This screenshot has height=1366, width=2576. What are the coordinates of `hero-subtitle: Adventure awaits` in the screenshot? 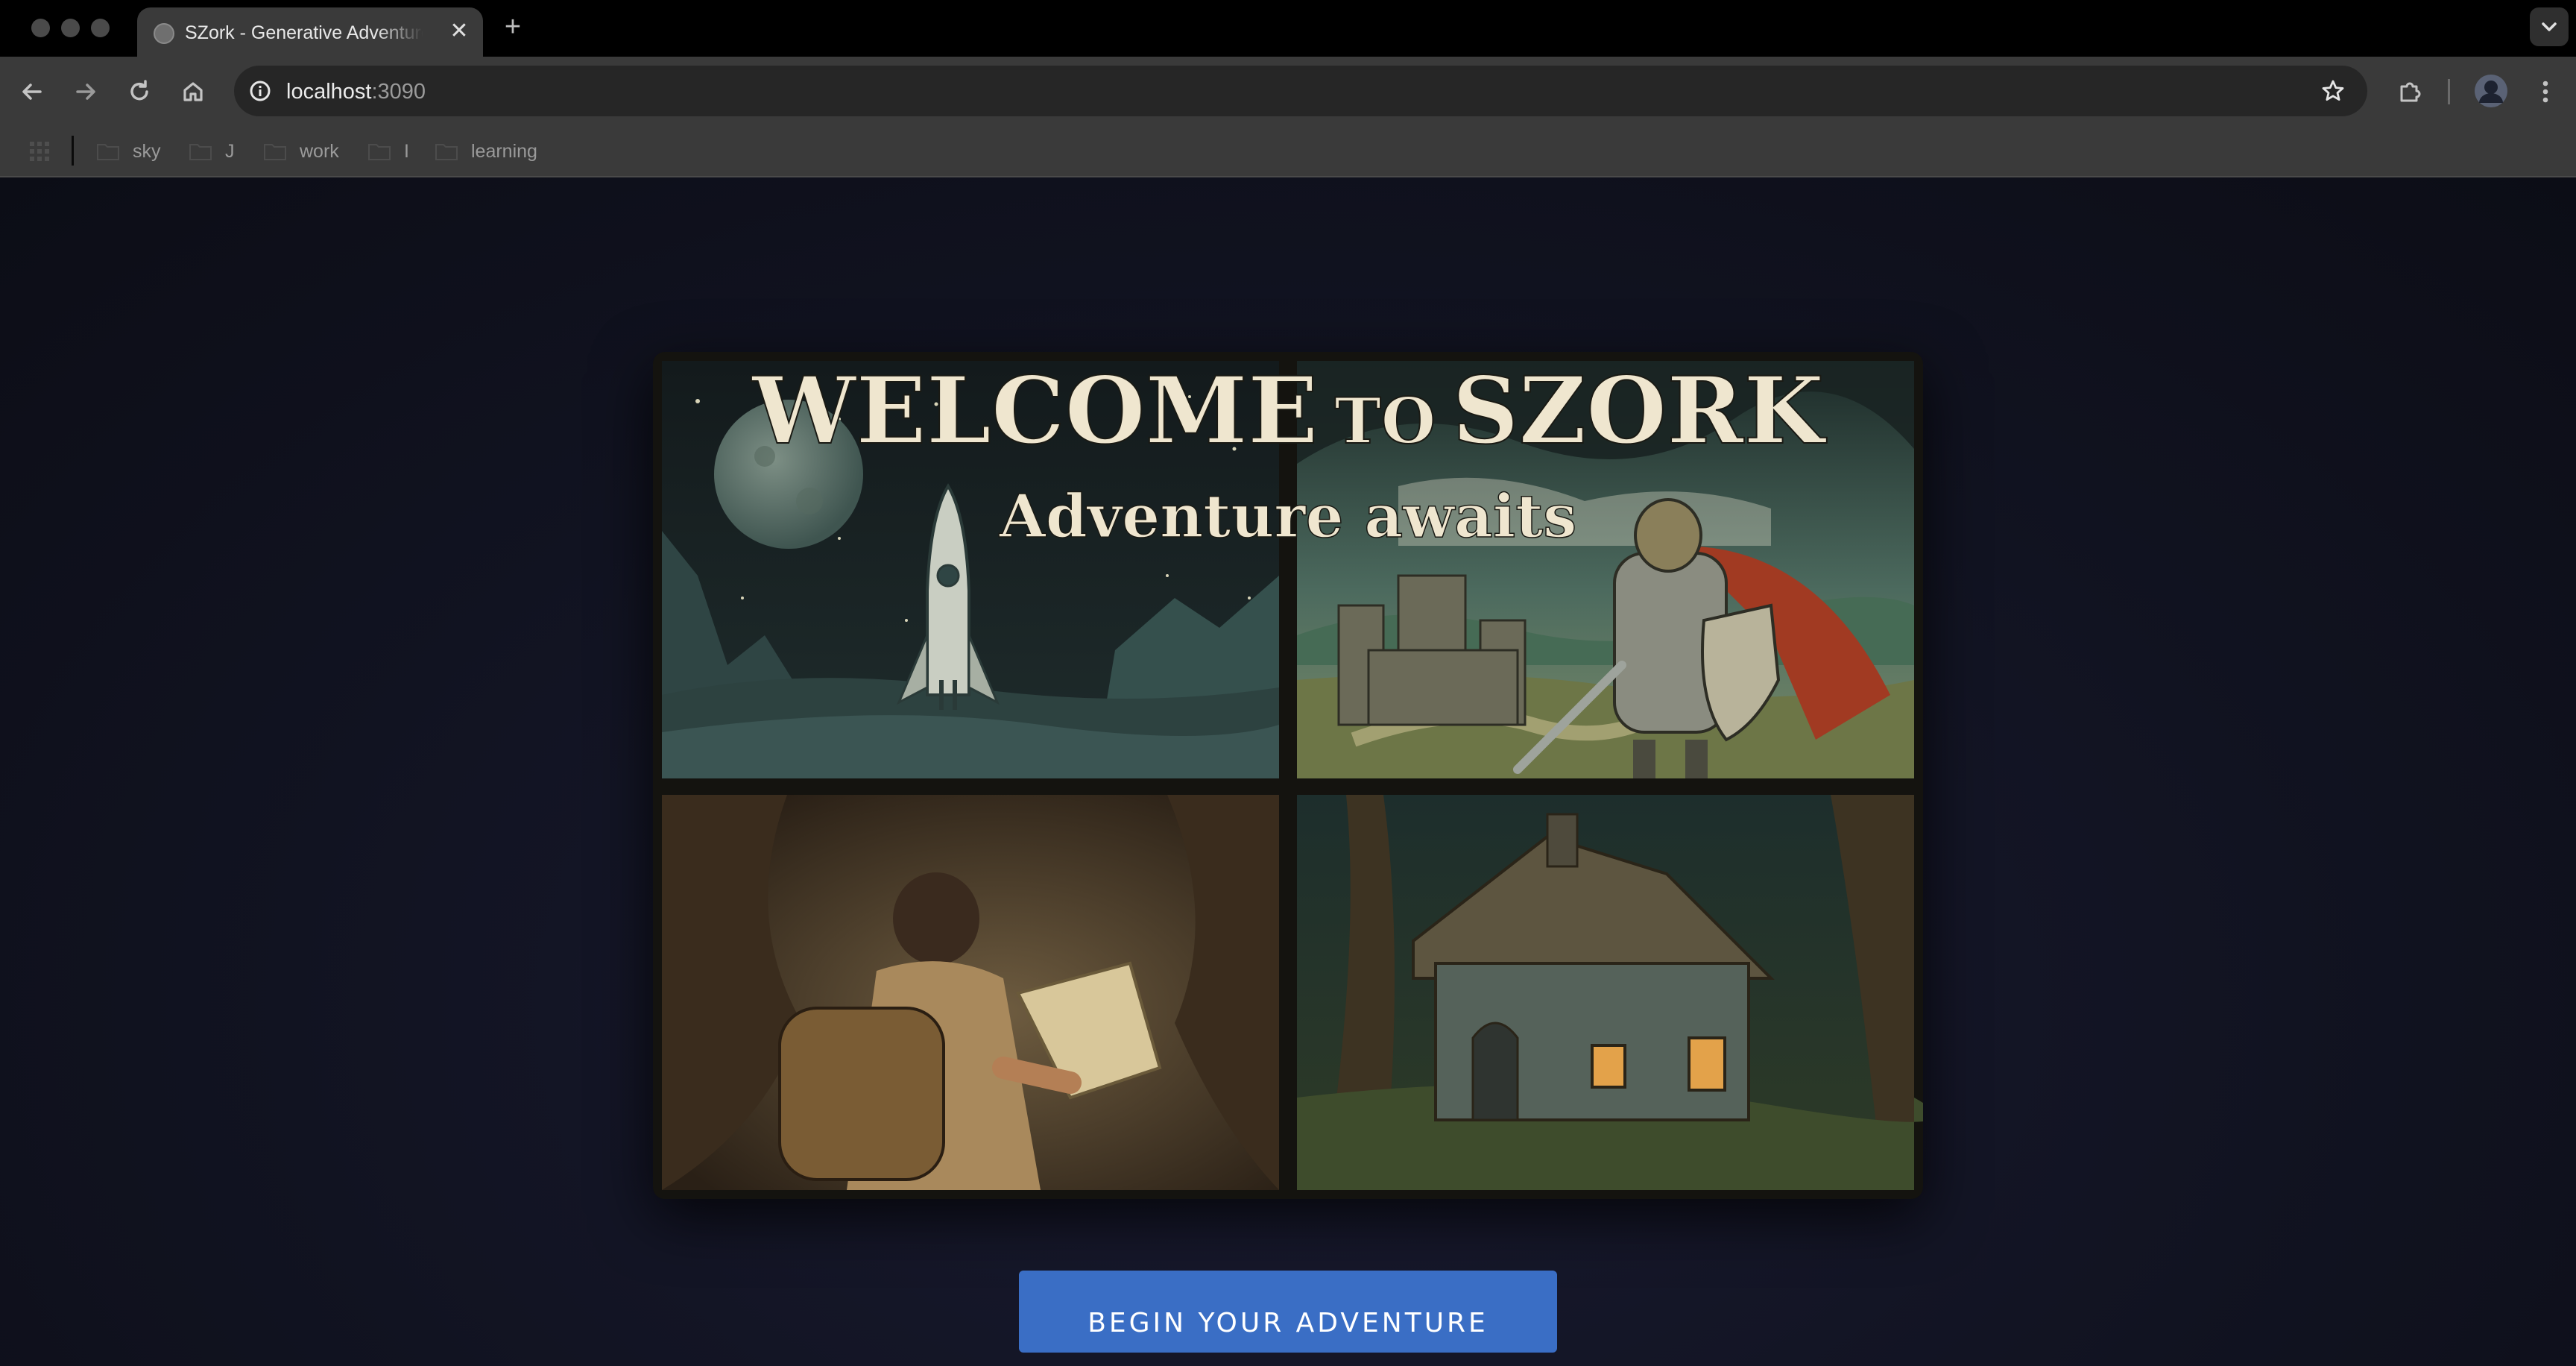 It's located at (1288, 516).